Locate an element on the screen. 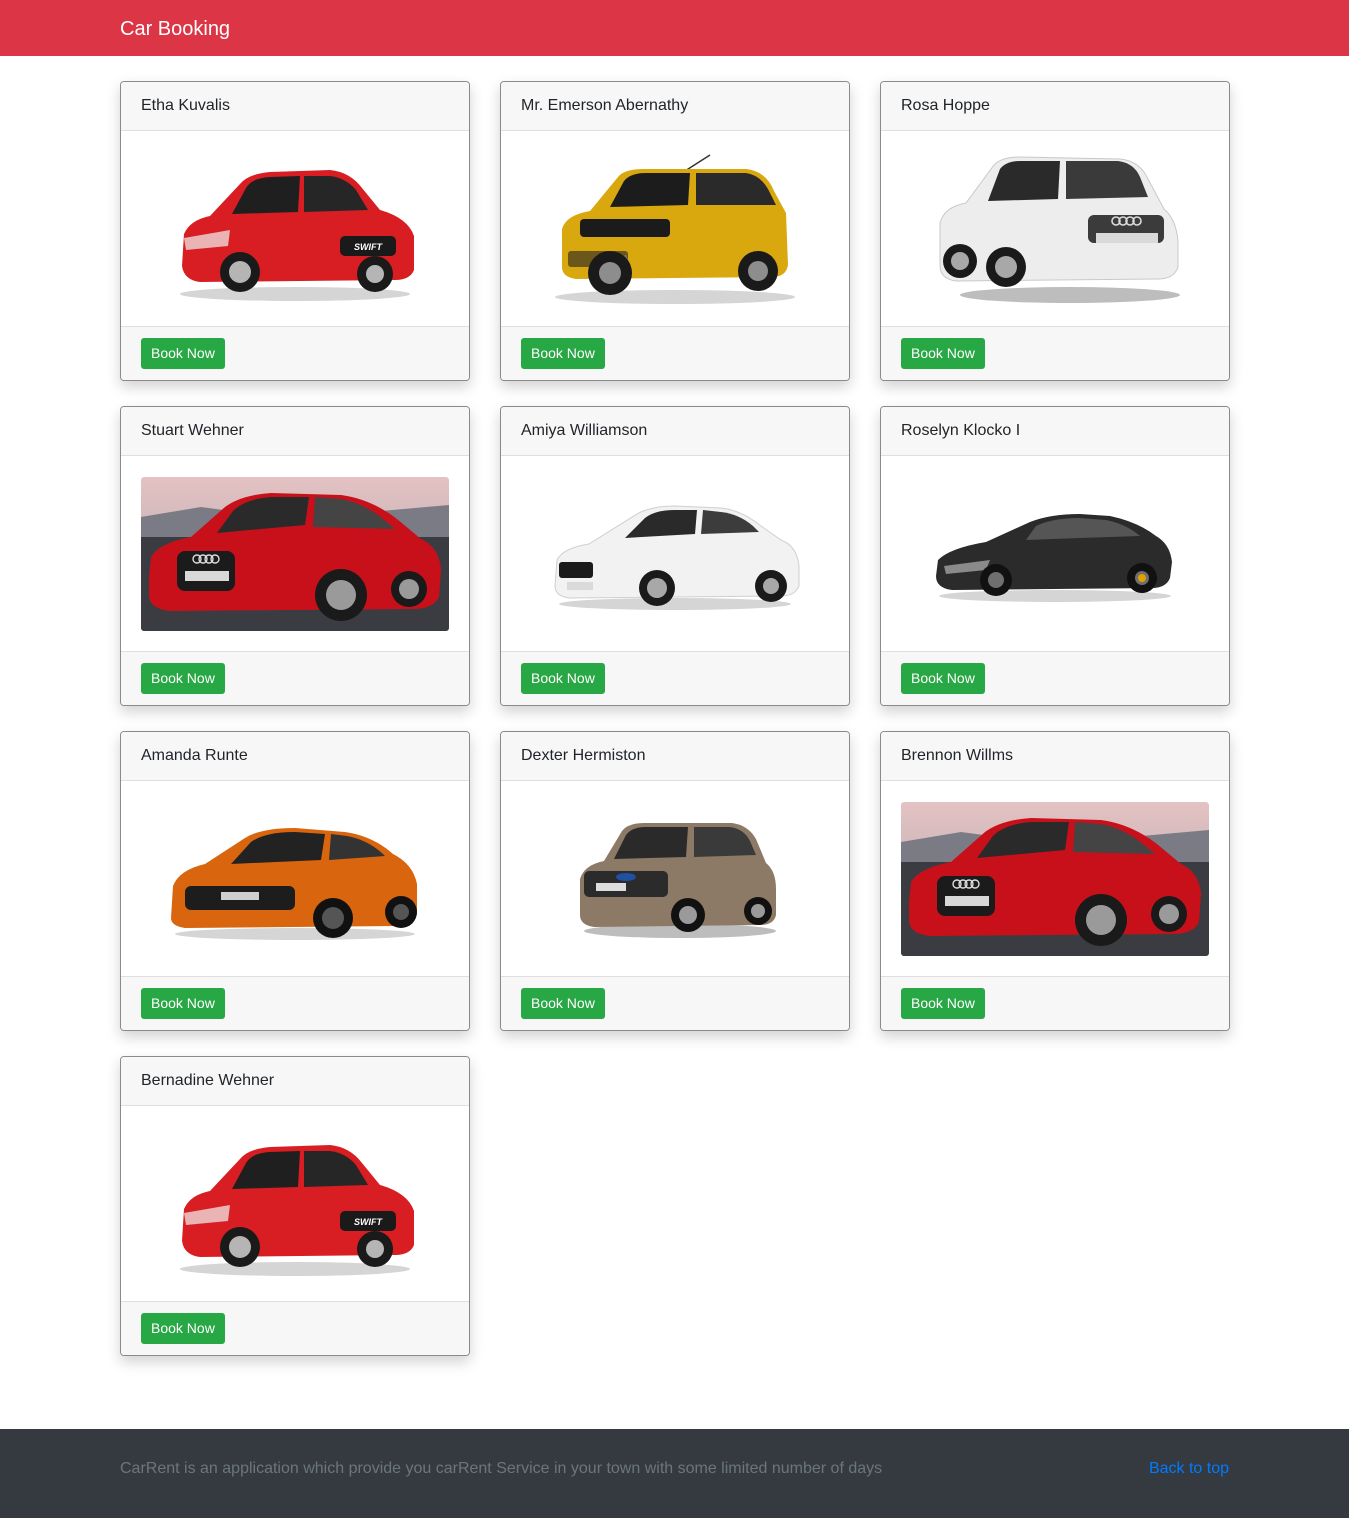 Image resolution: width=1349 pixels, height=1518 pixels. car-card: Mr. Emerson Abernathy BREZZA Book Now is located at coordinates (675, 231).